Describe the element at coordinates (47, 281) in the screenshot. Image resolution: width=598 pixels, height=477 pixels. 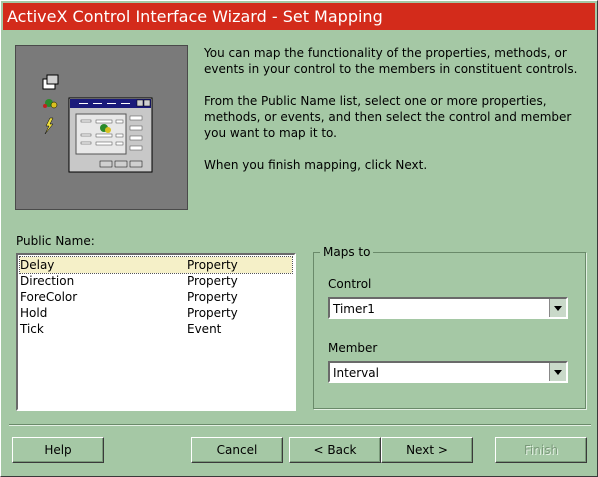
I see `public-name: Direction` at that location.